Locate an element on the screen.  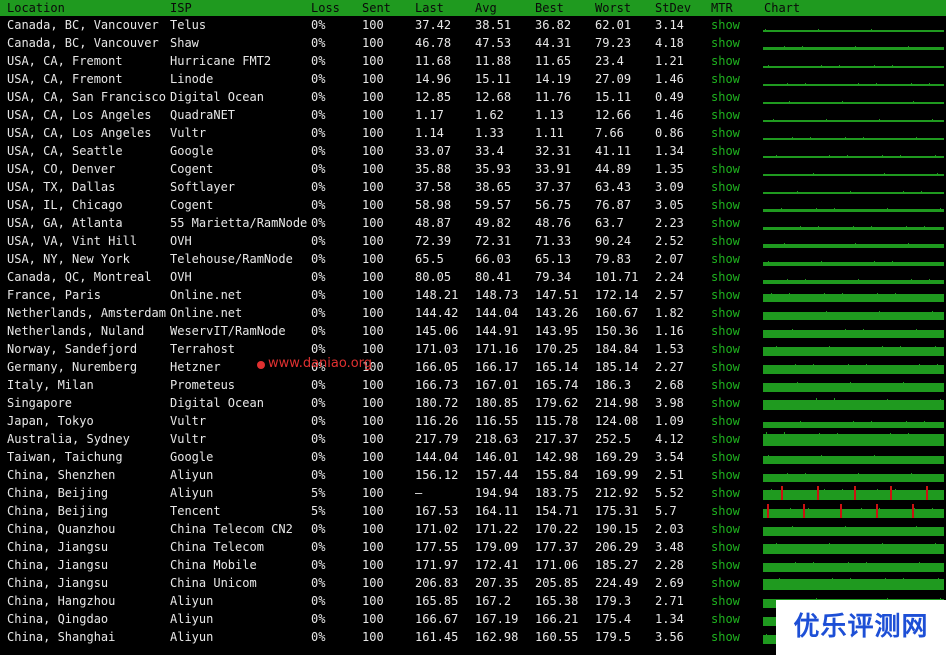
cell-worst: 175.4 is located at coordinates (613, 619).